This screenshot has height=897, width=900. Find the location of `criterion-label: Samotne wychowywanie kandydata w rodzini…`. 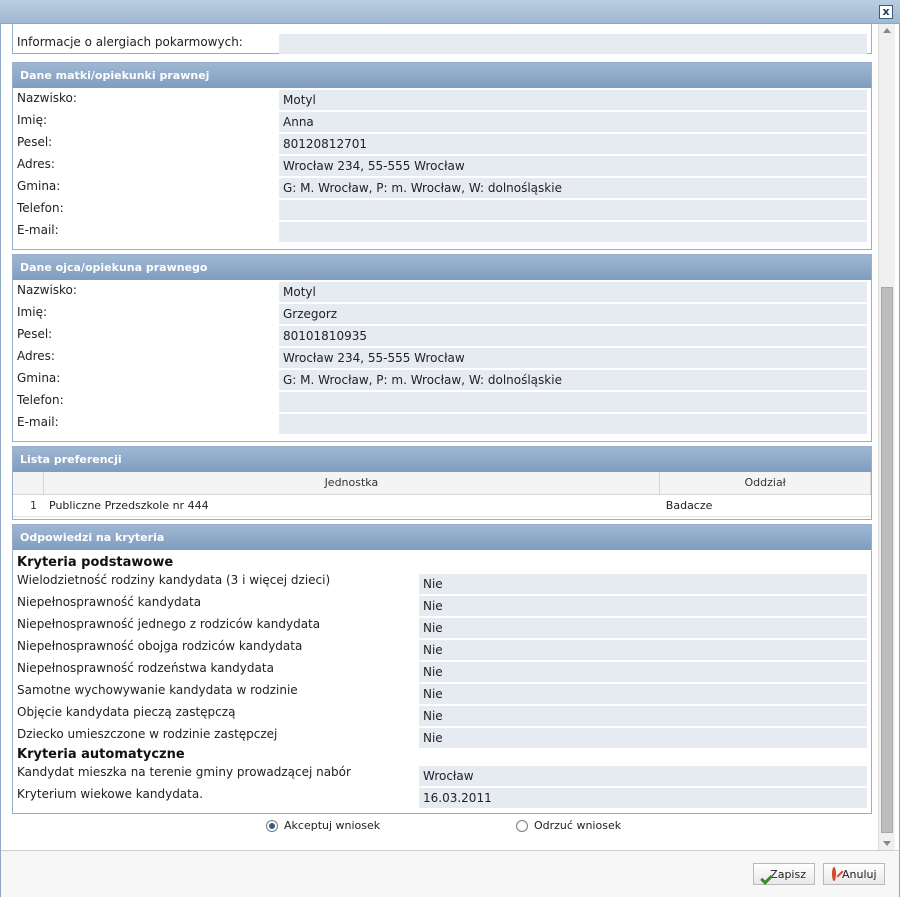

criterion-label: Samotne wychowywanie kandydata w rodzini… is located at coordinates (157, 690).